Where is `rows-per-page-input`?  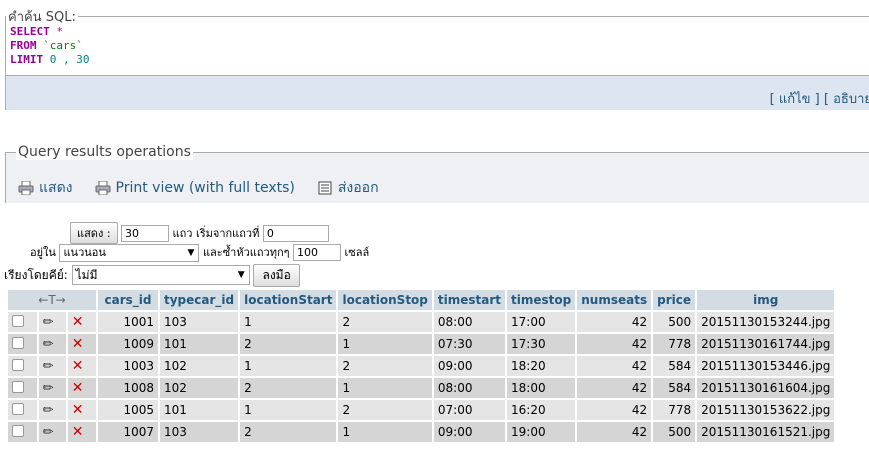
rows-per-page-input is located at coordinates (145, 233).